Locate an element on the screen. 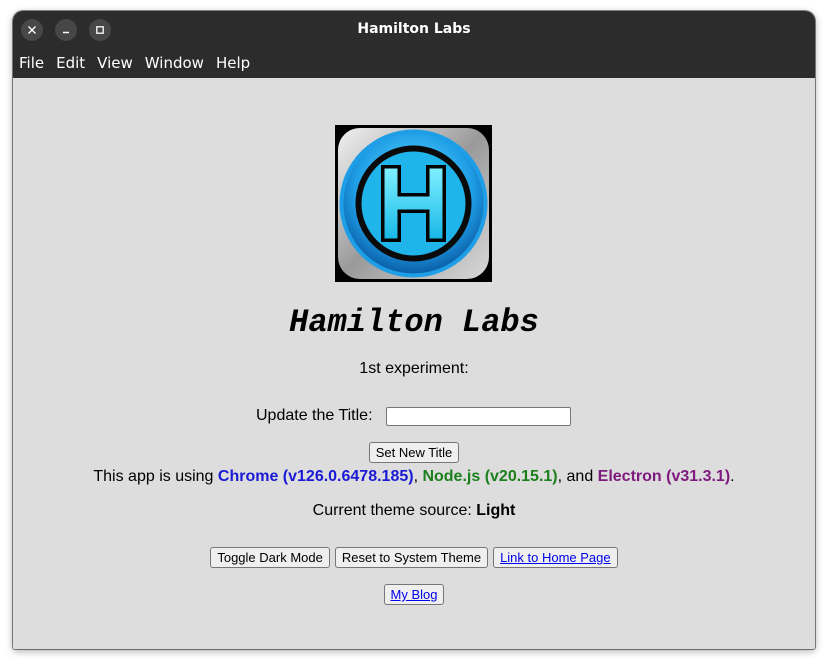  menu-edit: Edit is located at coordinates (70, 63).